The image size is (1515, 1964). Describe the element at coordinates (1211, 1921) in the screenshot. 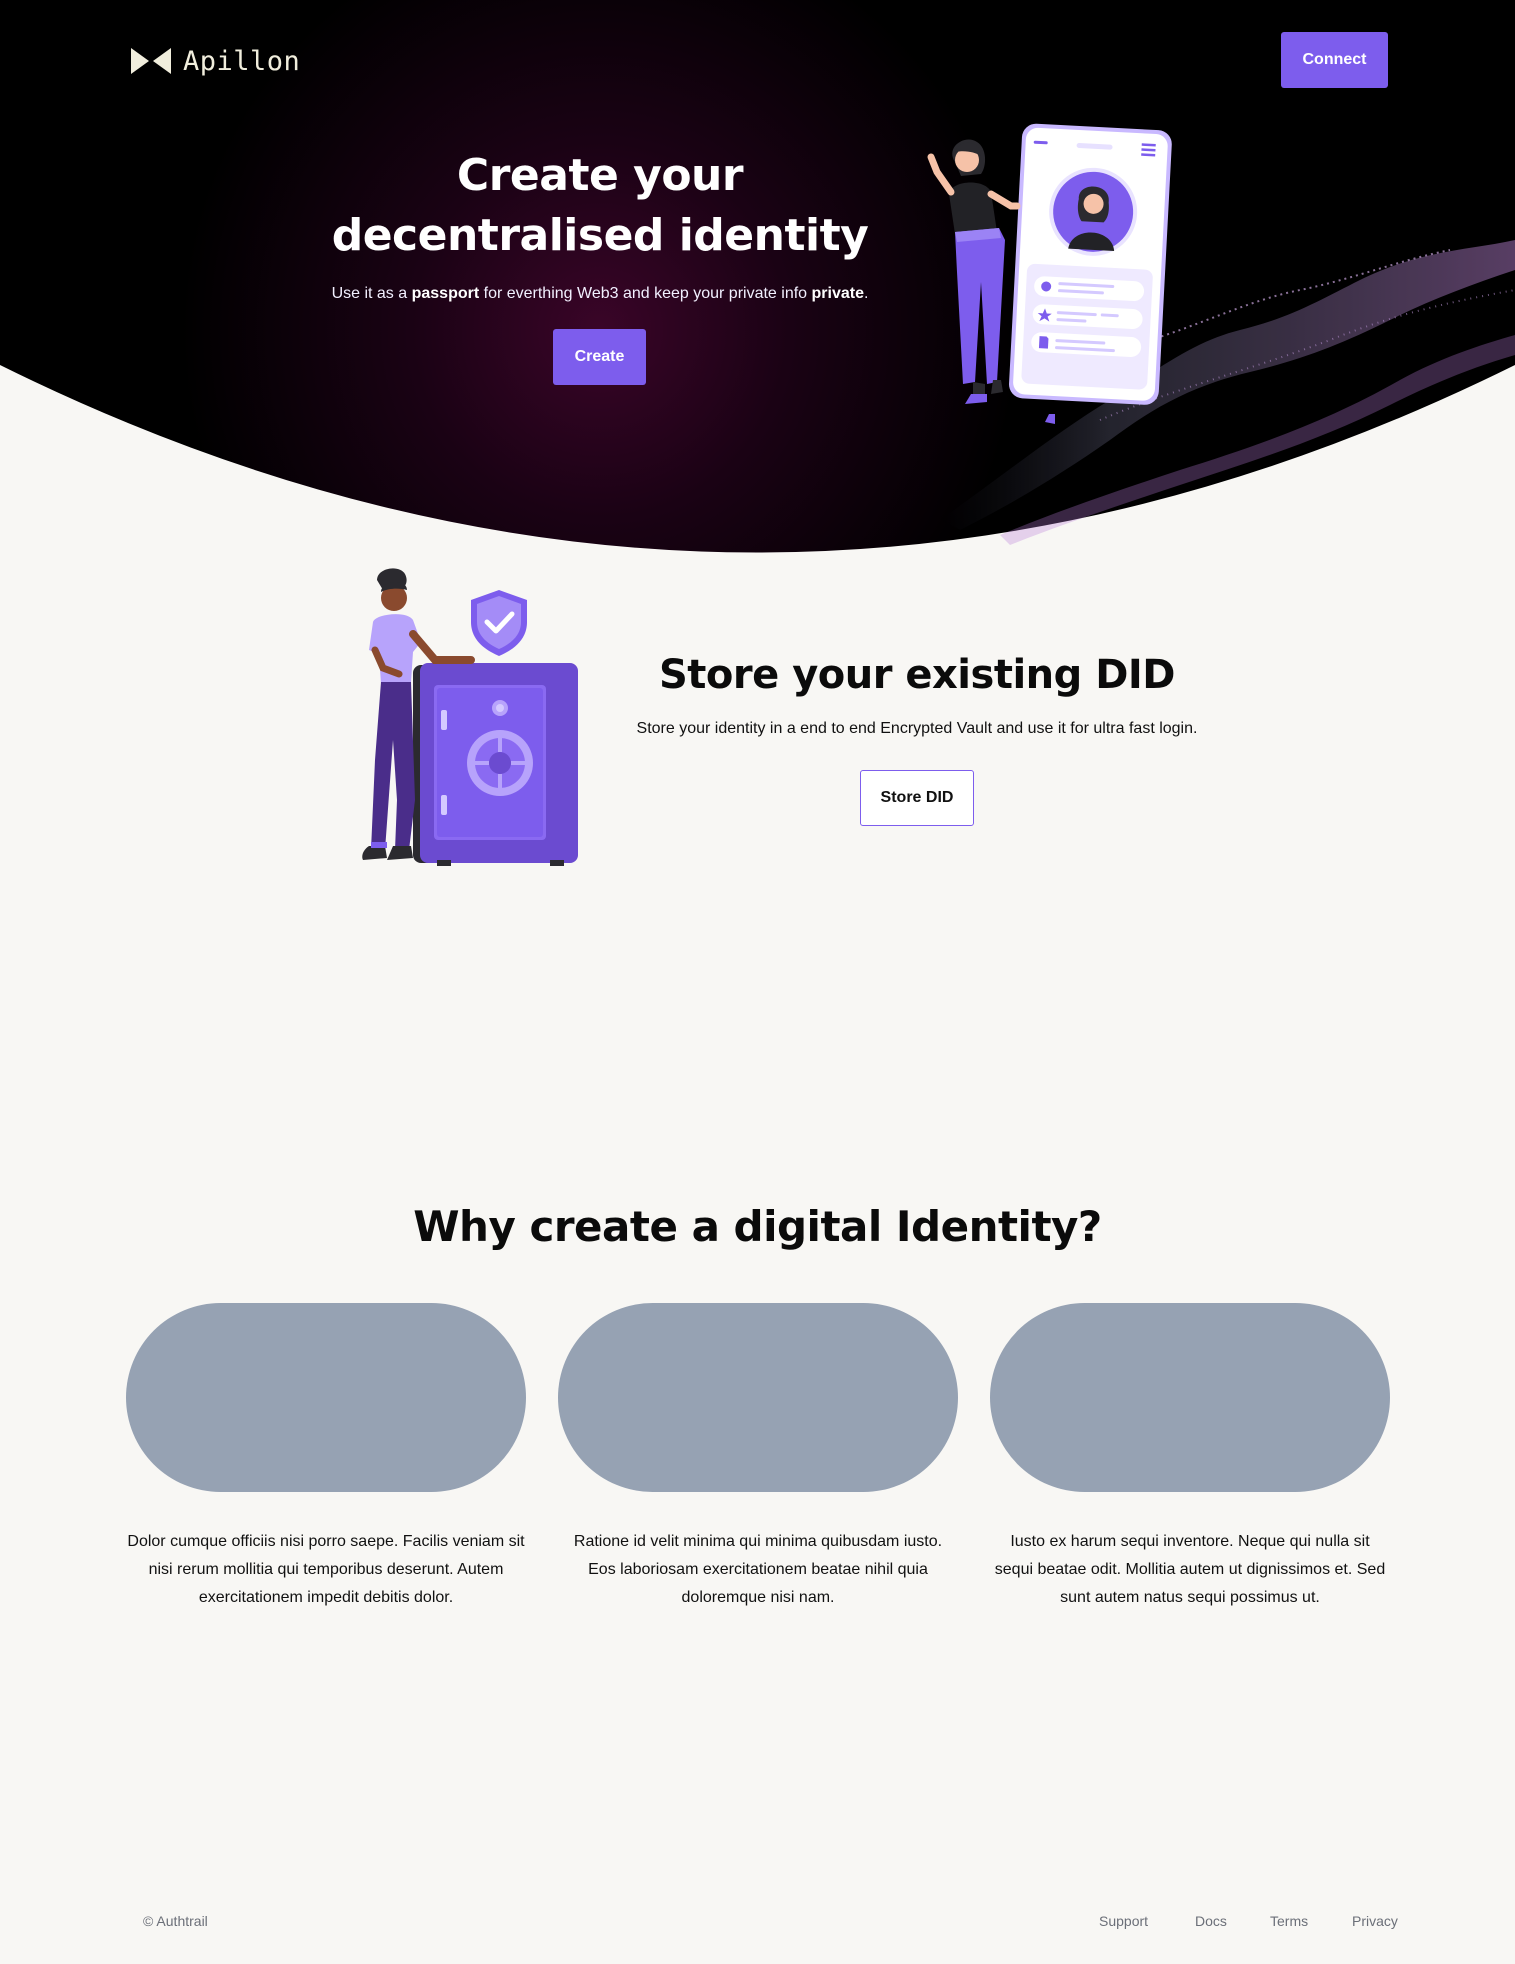

I see `footer-link-docs: Docs` at that location.